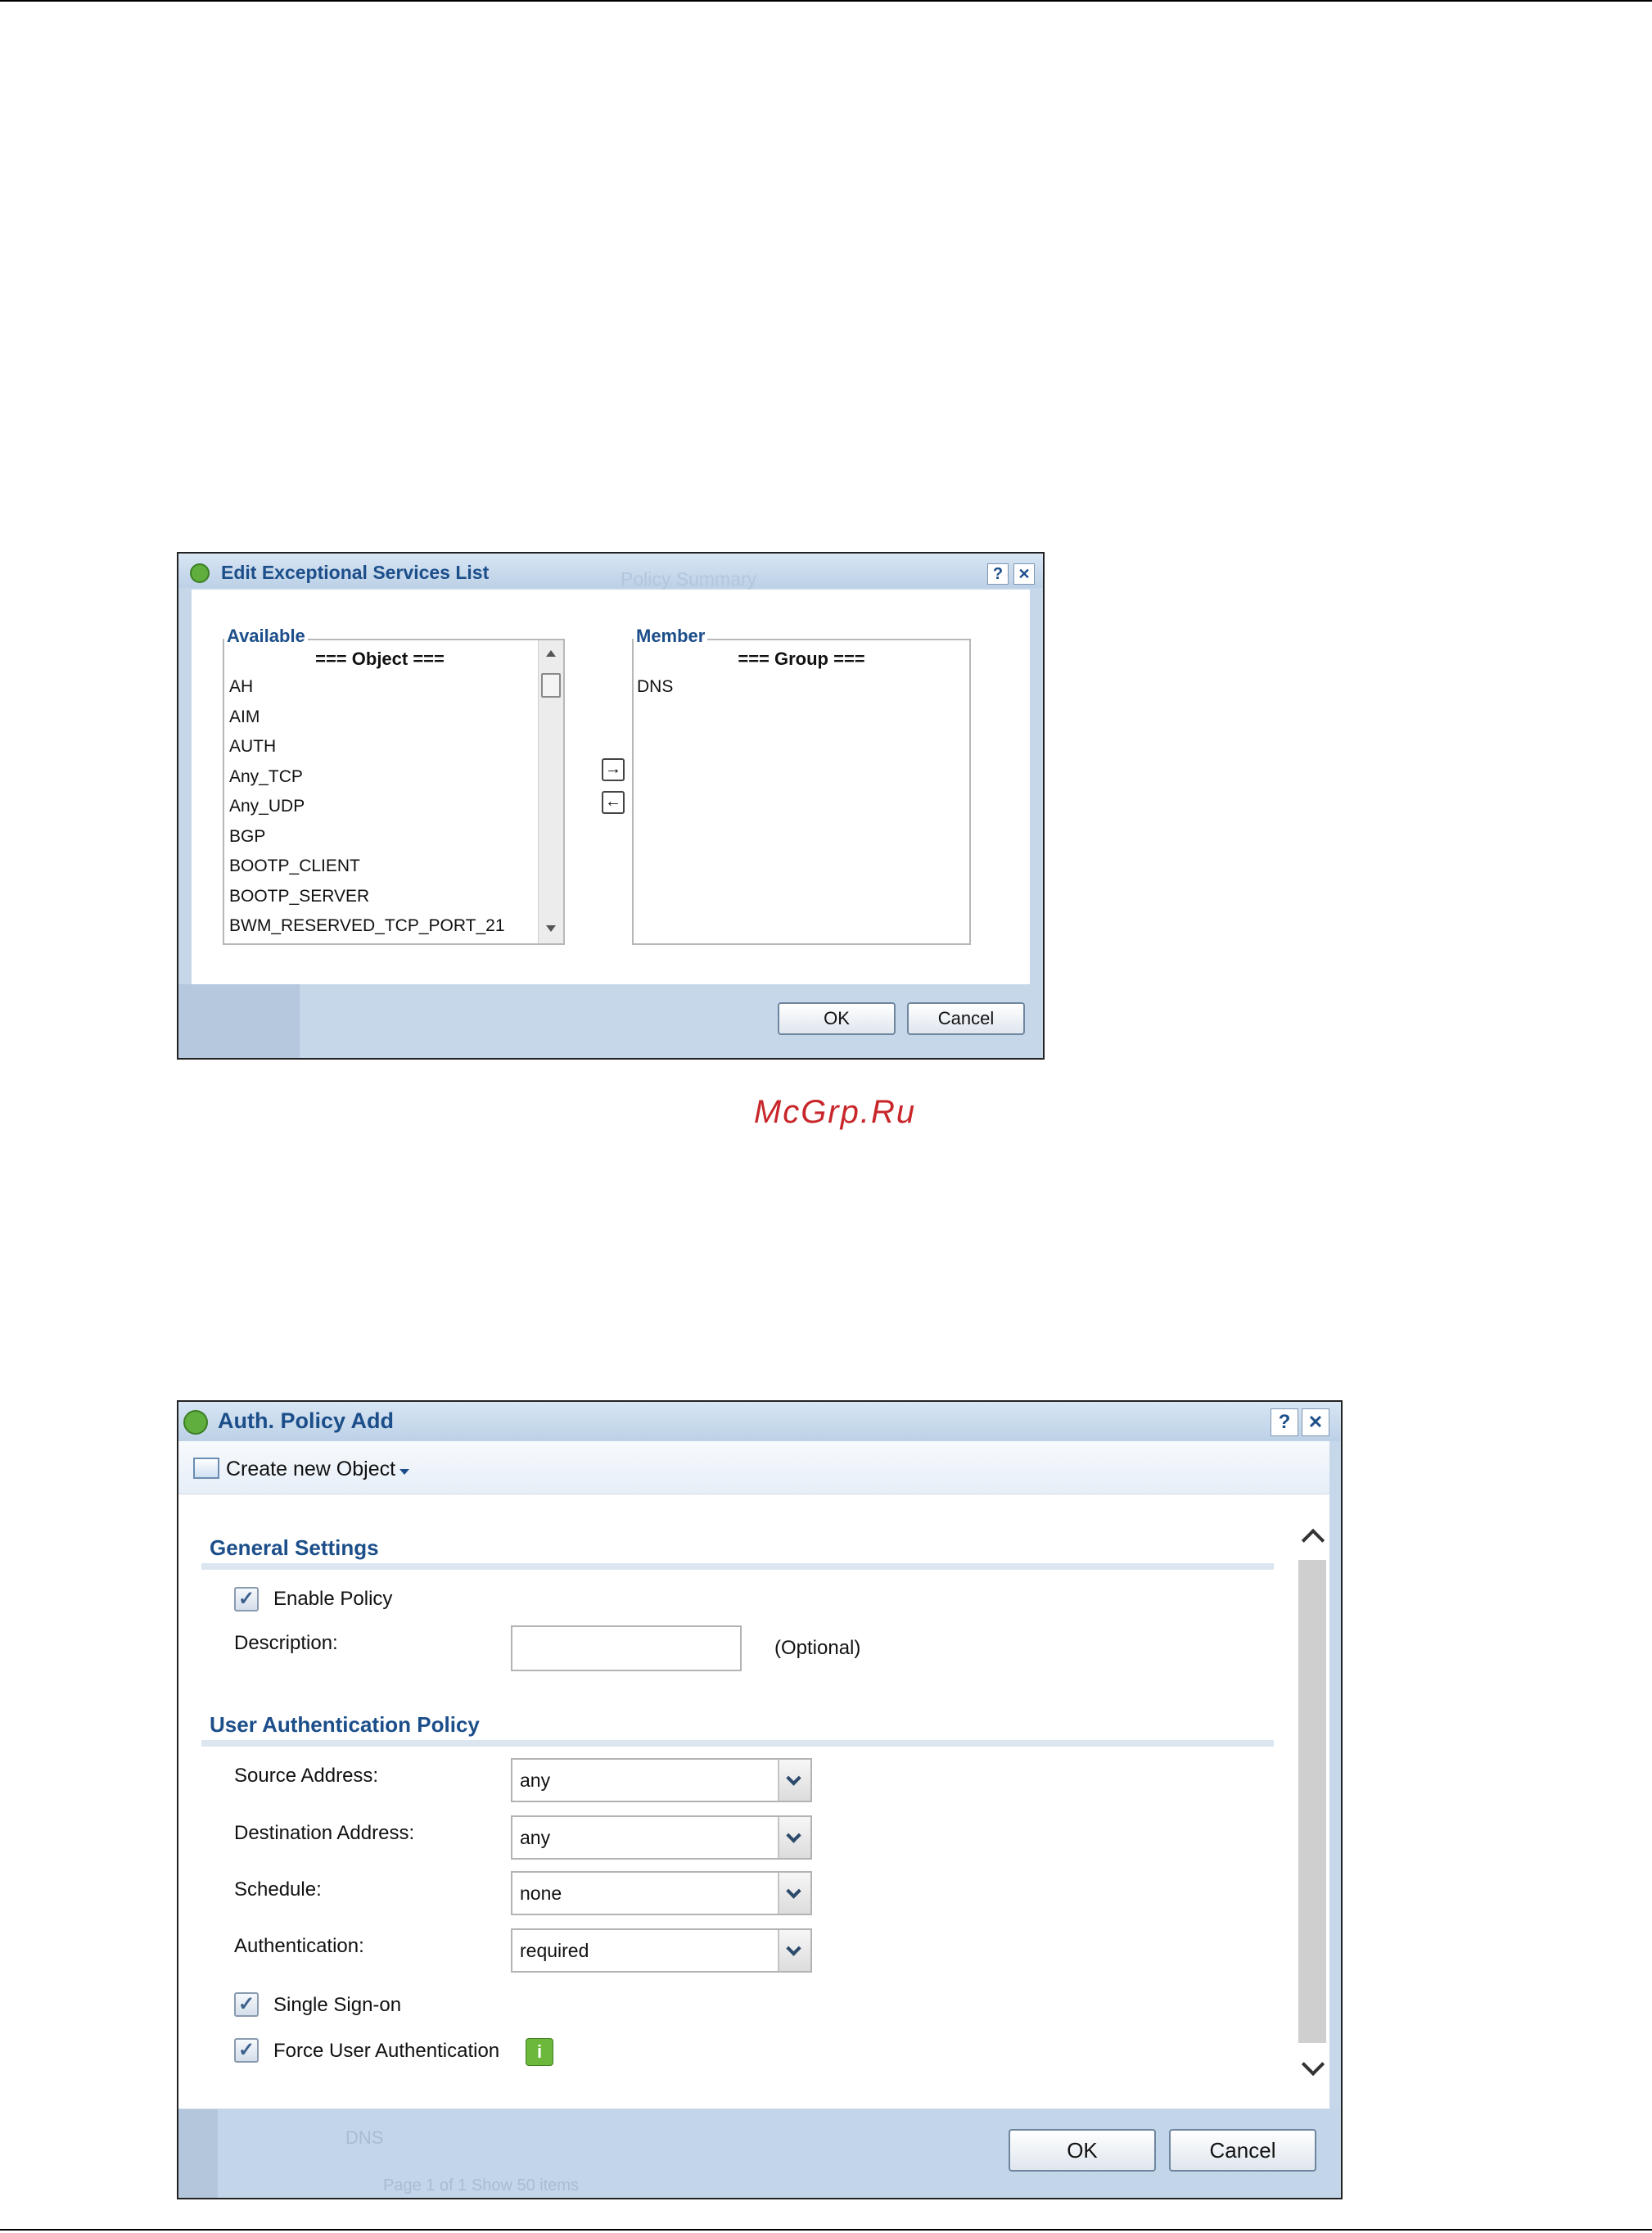 This screenshot has height=2233, width=1652. Describe the element at coordinates (404, 1472) in the screenshot. I see `dropdown-arrow-icon` at that location.